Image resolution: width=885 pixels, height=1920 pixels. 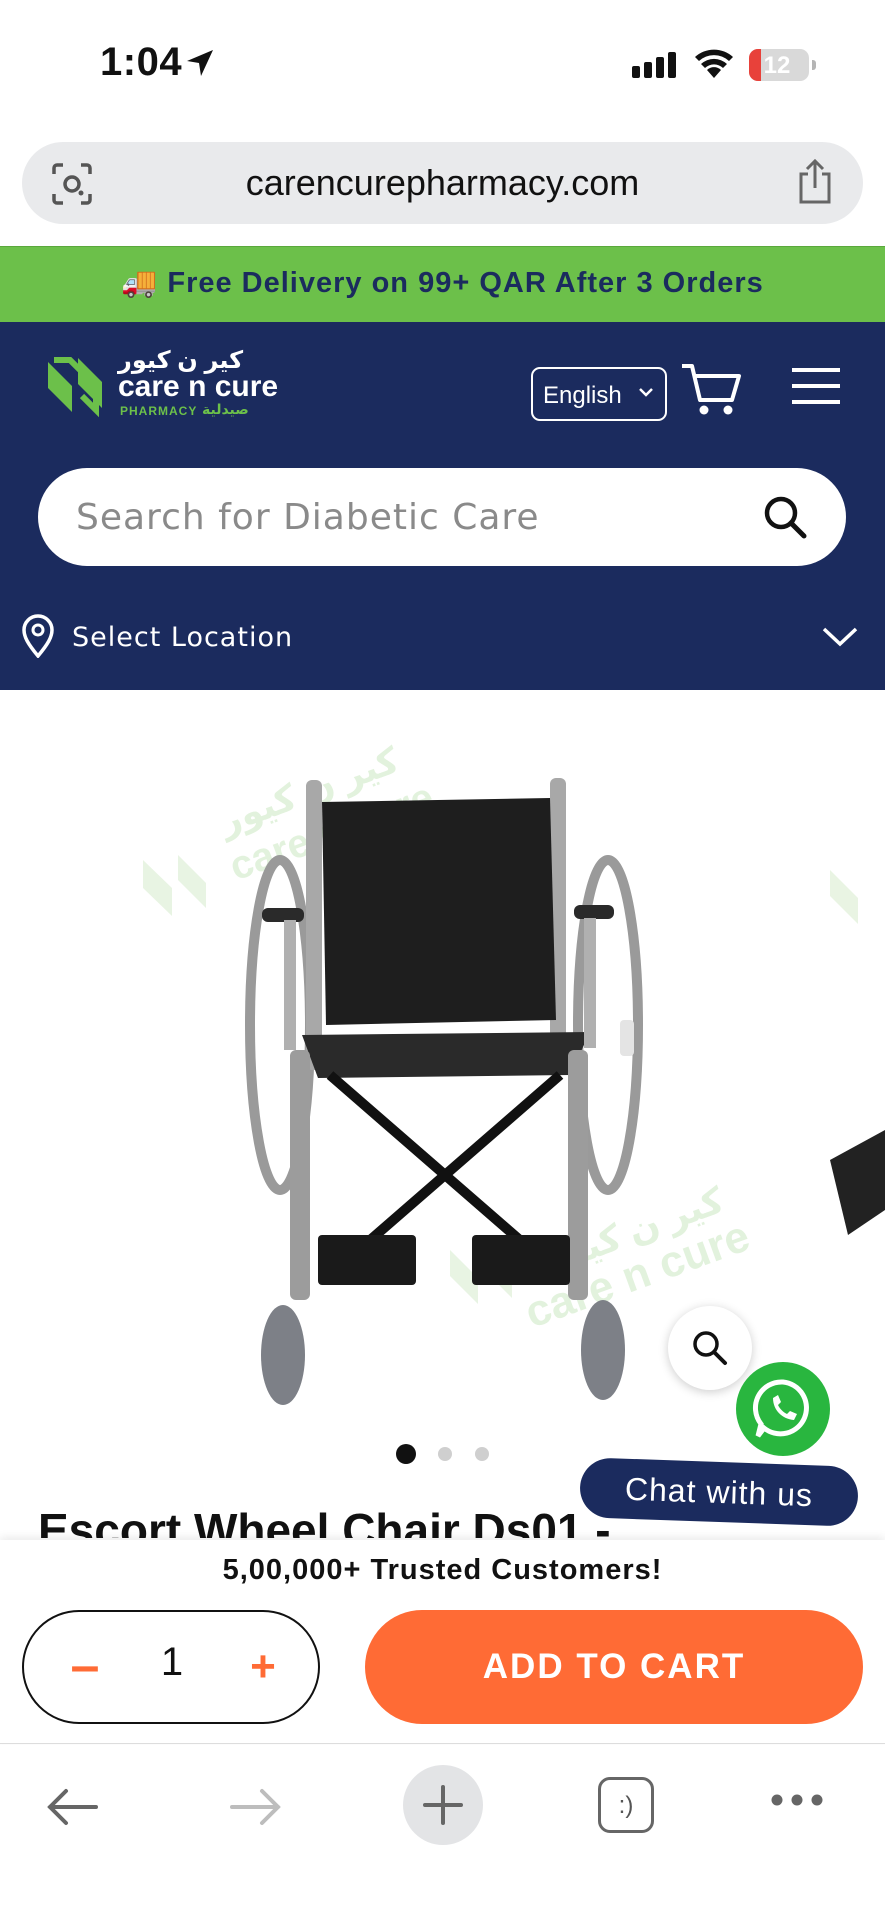 I want to click on search-input, so click(x=416, y=517).